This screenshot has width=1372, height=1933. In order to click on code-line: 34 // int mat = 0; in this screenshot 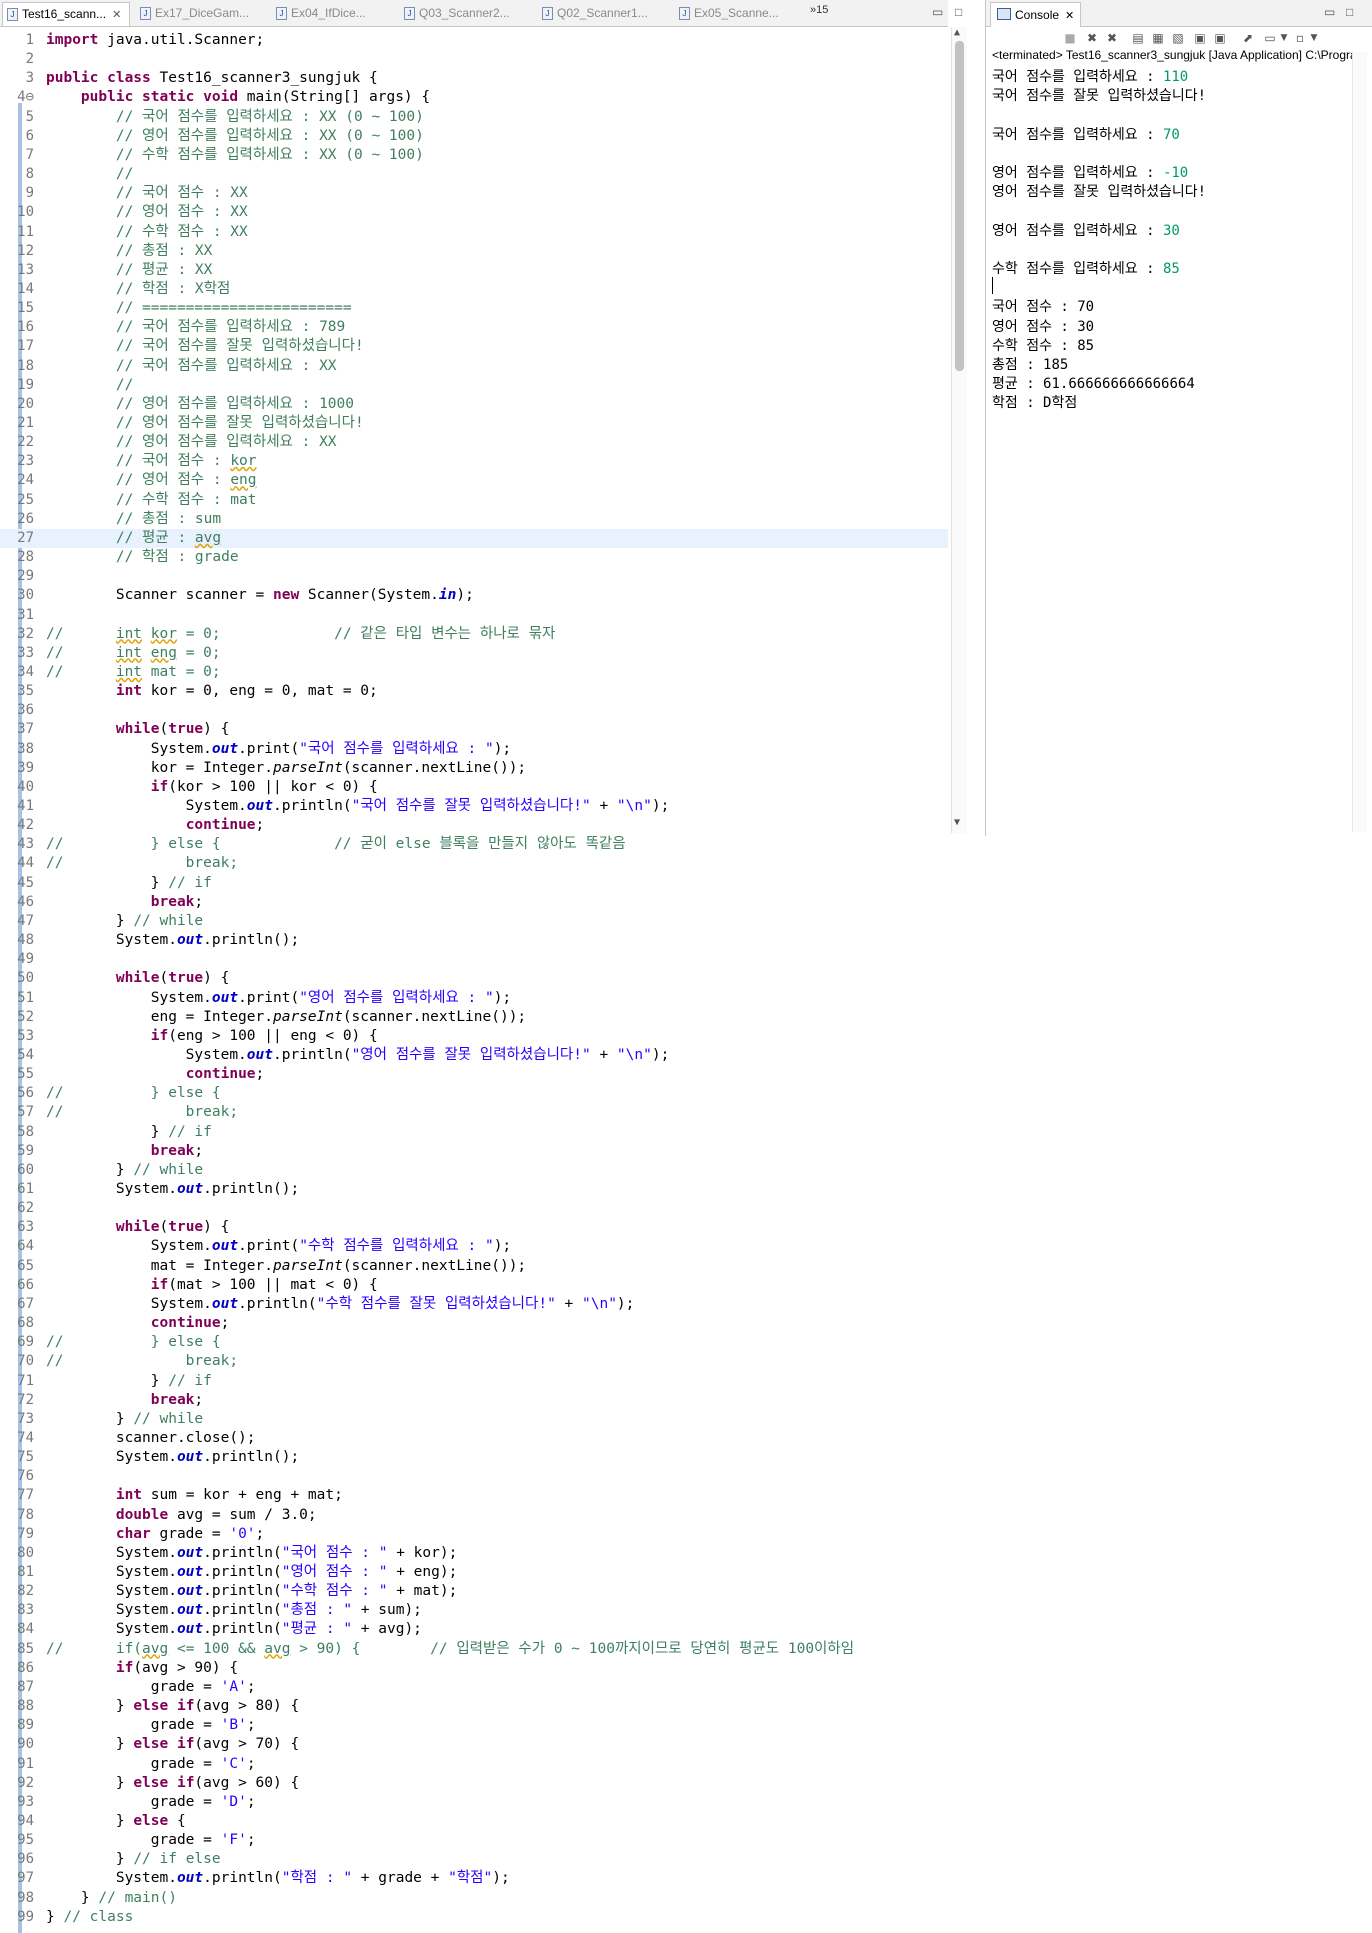, I will do `click(474, 672)`.